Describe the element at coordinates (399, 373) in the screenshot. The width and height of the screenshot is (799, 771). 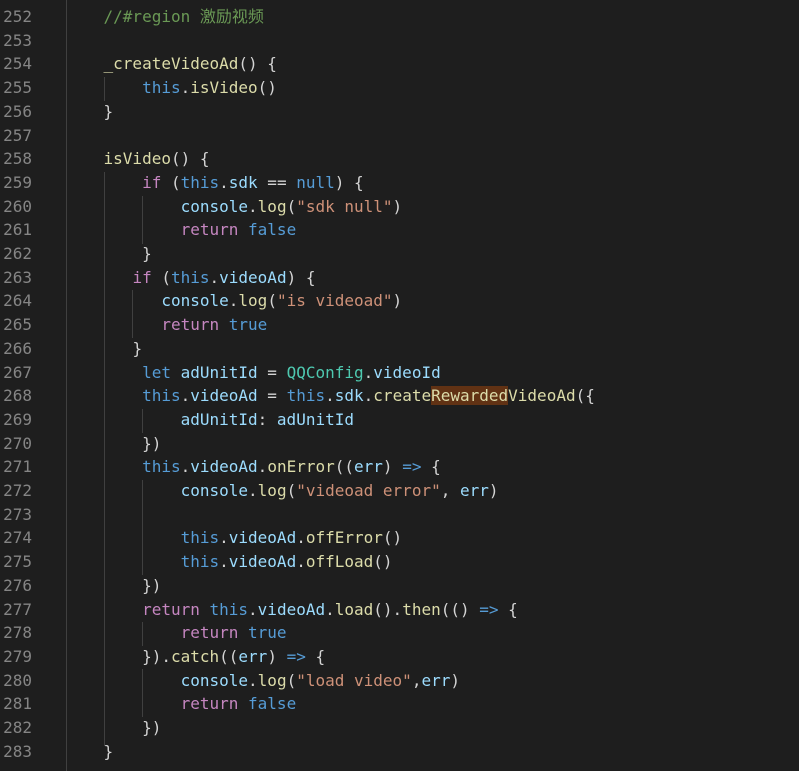
I see `code-line: 267 let adUnitId = QQConfig.videoId` at that location.